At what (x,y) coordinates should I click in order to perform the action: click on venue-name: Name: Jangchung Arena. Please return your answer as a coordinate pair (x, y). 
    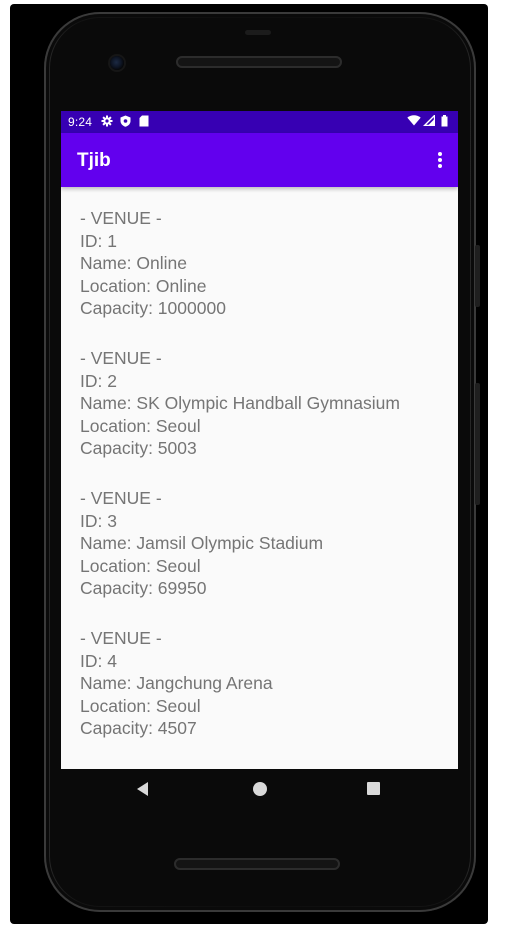
    Looking at the image, I should click on (176, 683).